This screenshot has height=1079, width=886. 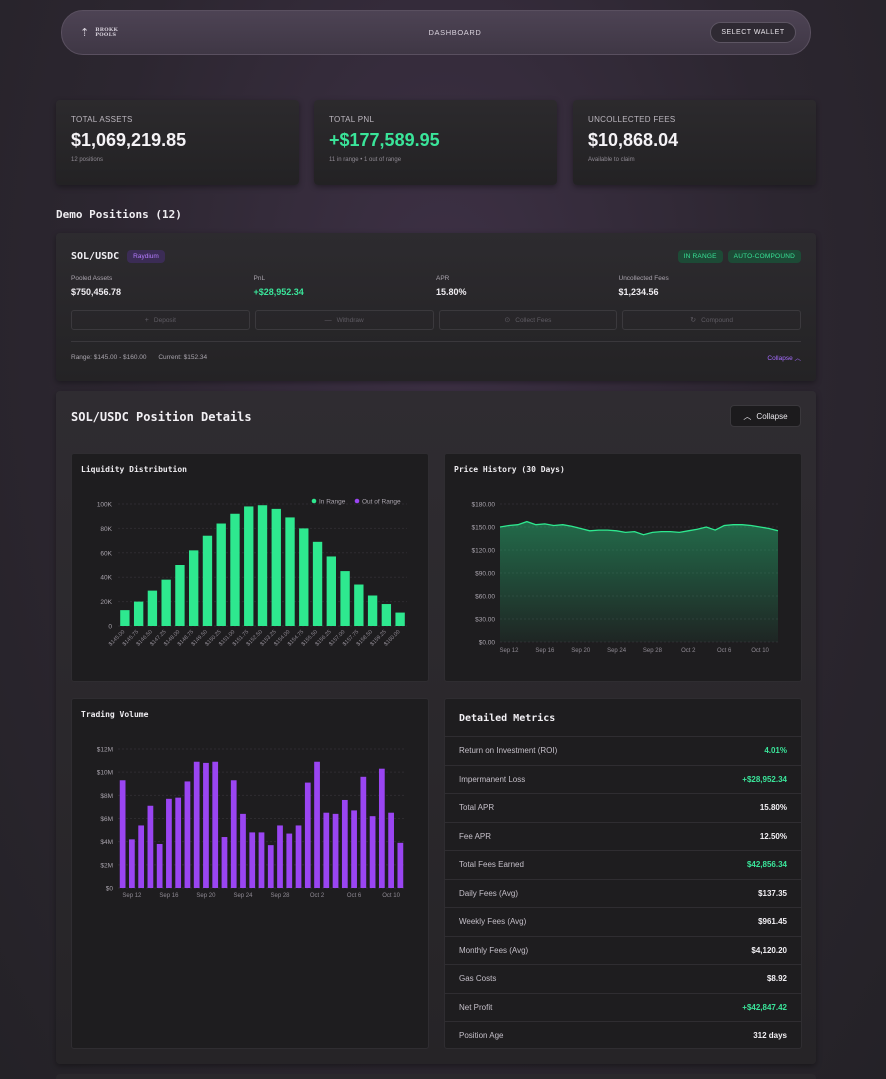 I want to click on uncollected-fees-metric: Uncollected Fees $1,234.56, so click(x=710, y=286).